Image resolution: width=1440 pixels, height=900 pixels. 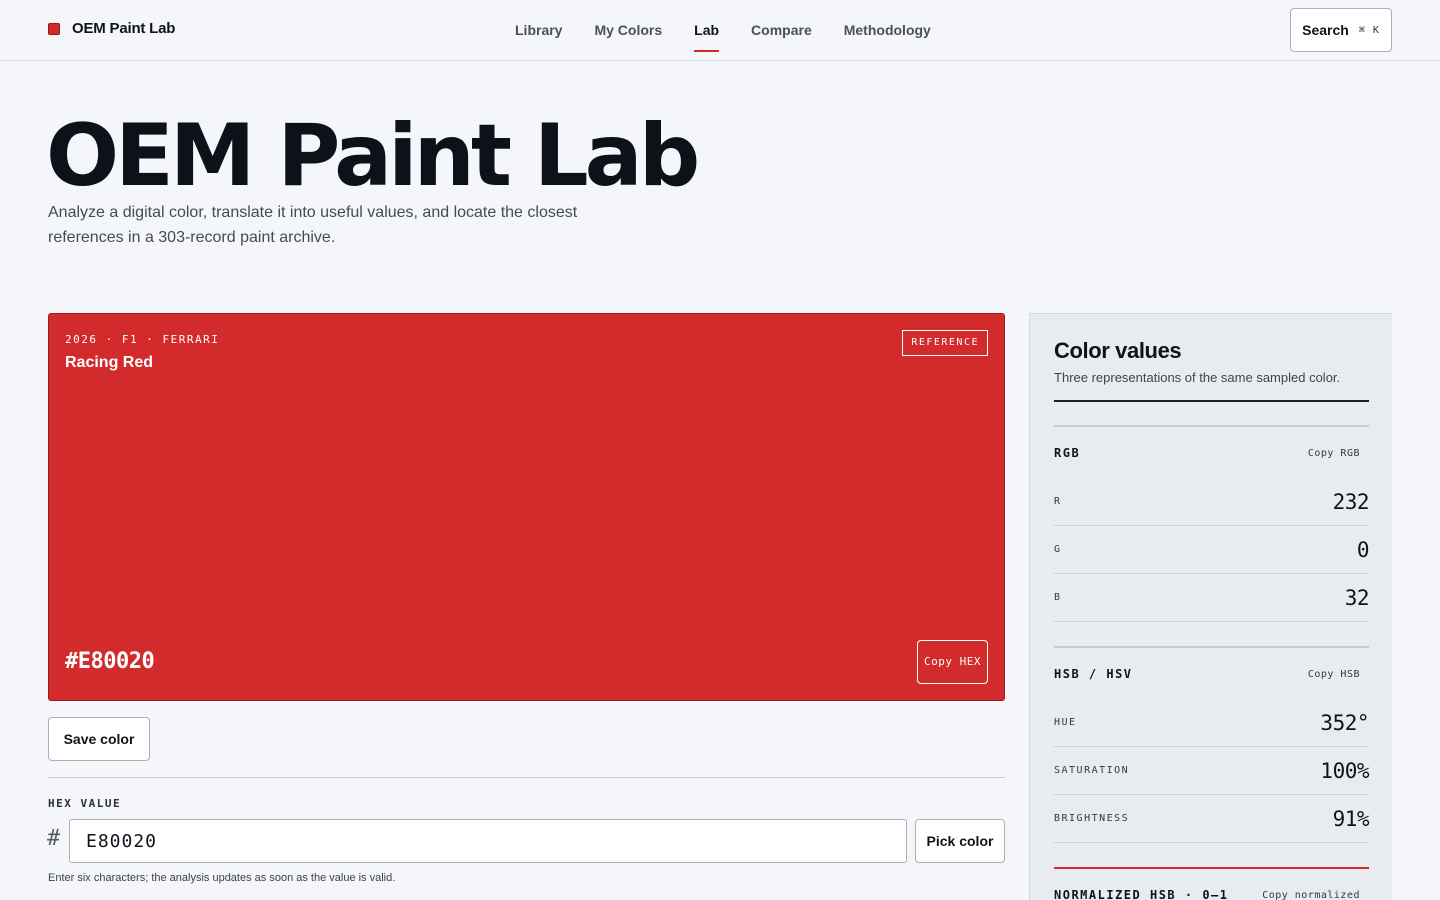 I want to click on hsb-row-saturation: SATURATION 100%, so click(x=1211, y=771).